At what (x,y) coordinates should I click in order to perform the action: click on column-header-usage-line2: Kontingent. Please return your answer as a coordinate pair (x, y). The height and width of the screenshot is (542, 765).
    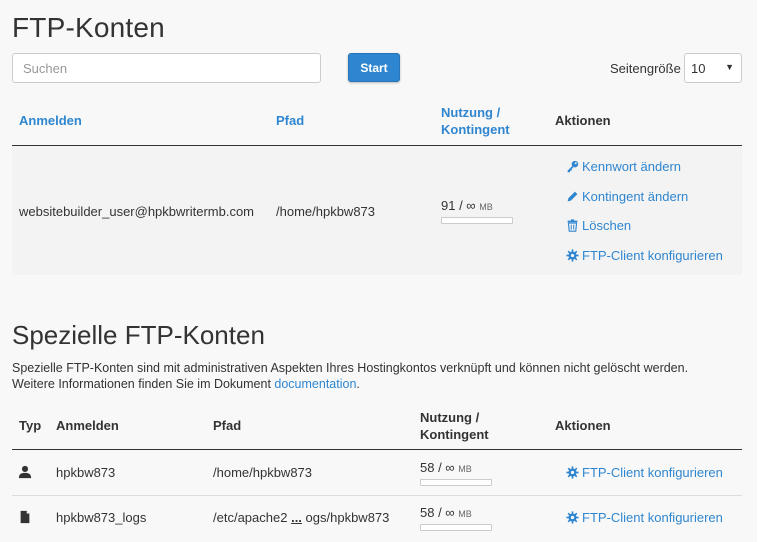
    Looking at the image, I should click on (475, 129).